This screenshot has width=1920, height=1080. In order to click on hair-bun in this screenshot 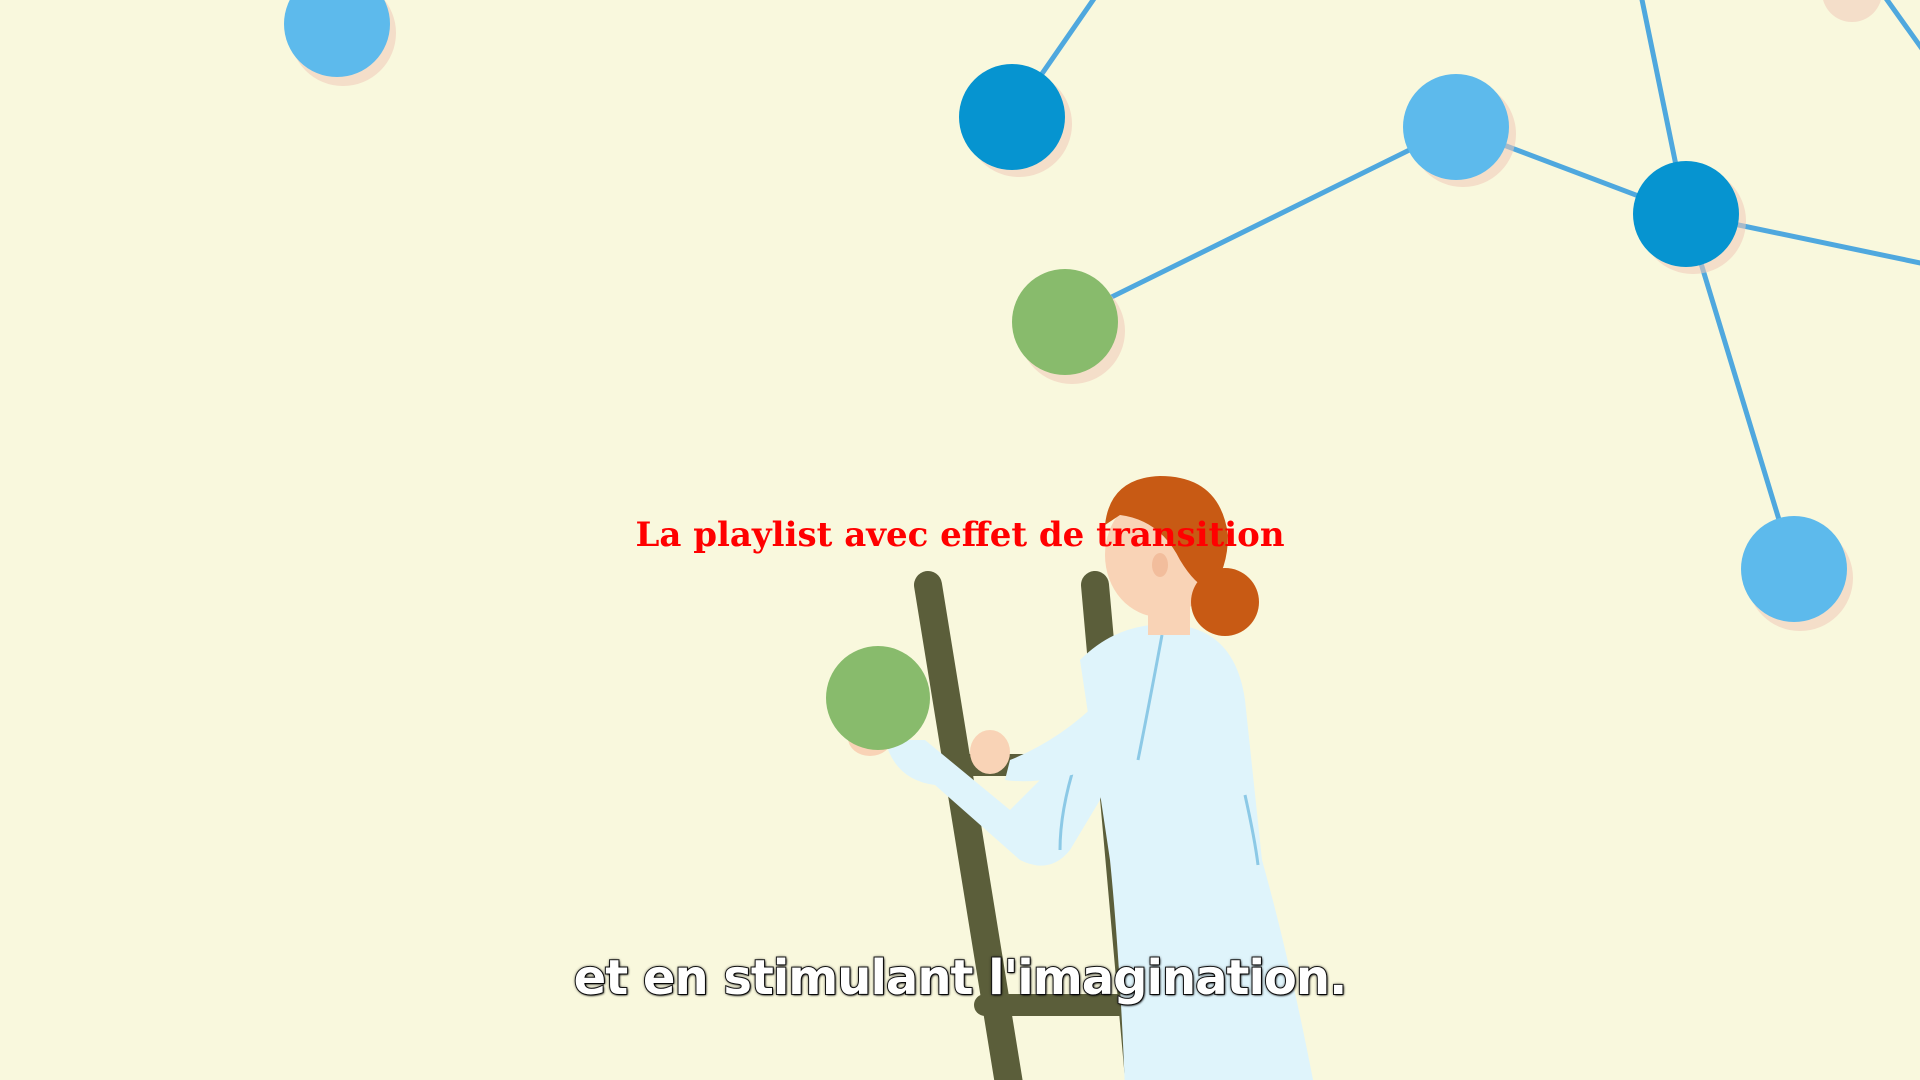, I will do `click(1225, 602)`.